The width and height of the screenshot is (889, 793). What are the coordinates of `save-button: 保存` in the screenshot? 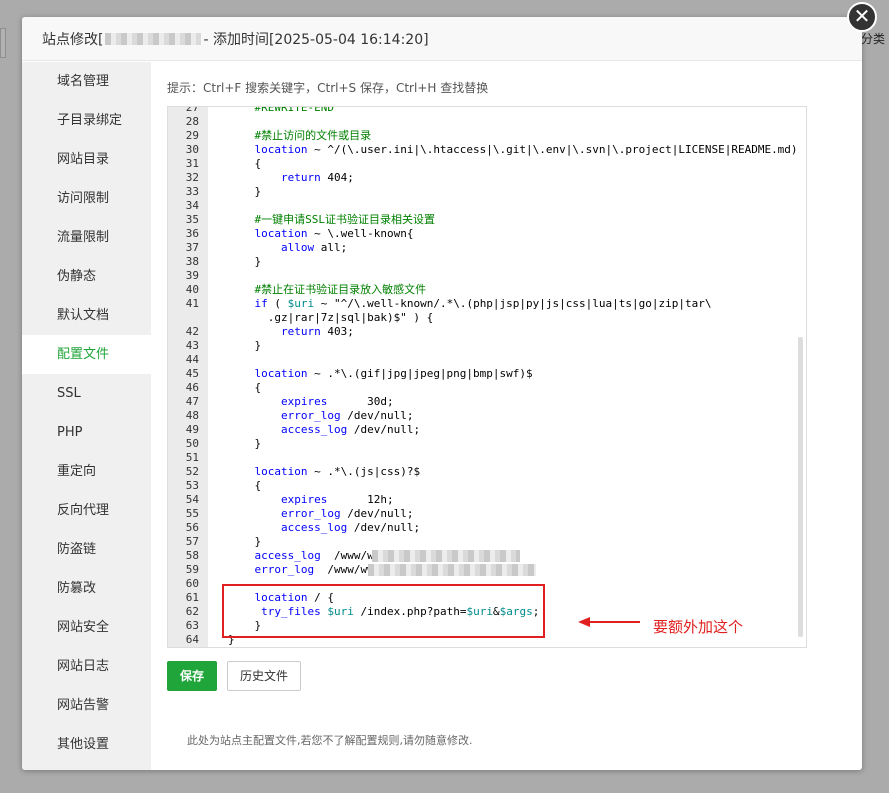 It's located at (192, 676).